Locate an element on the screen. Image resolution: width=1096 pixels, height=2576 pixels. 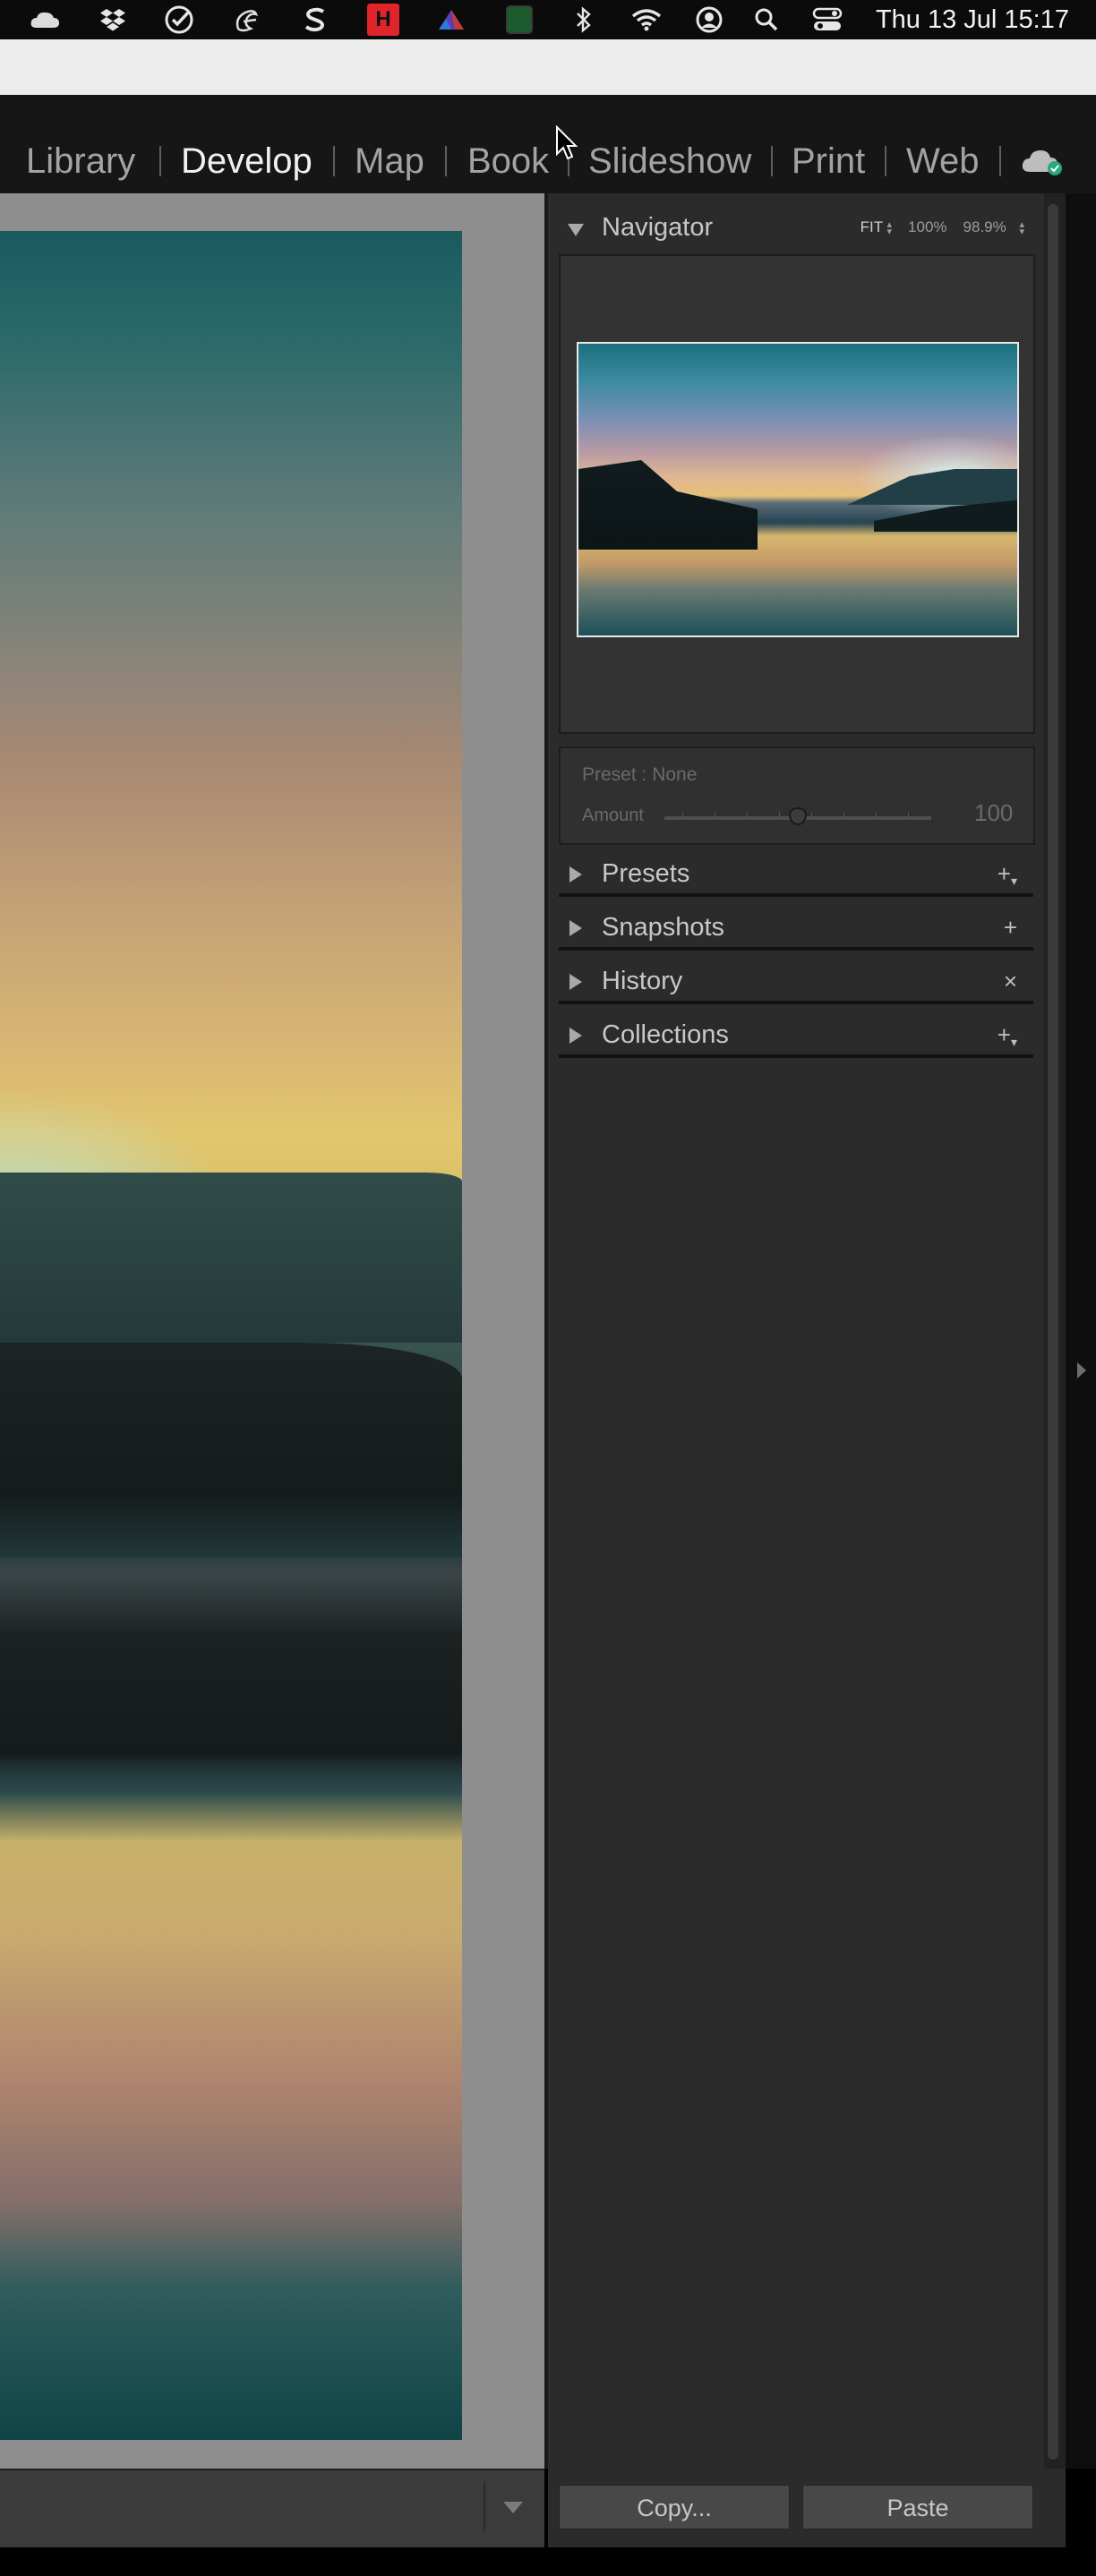
panel-history: History × is located at coordinates (796, 981).